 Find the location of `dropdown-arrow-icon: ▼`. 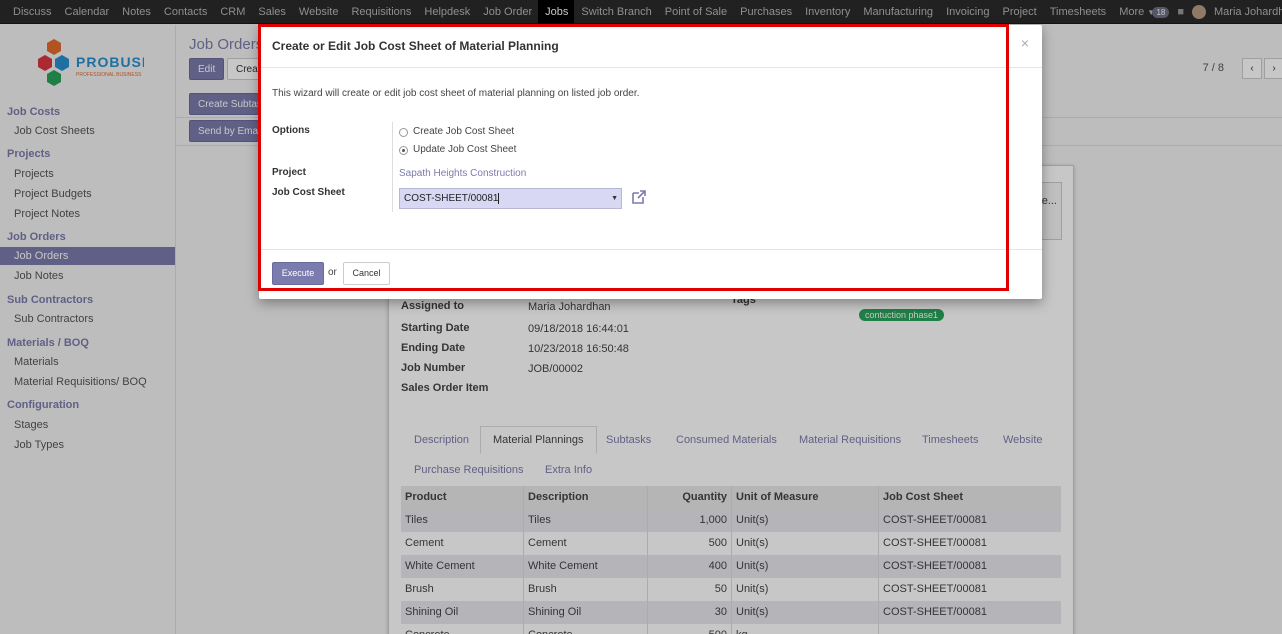

dropdown-arrow-icon: ▼ is located at coordinates (614, 198).